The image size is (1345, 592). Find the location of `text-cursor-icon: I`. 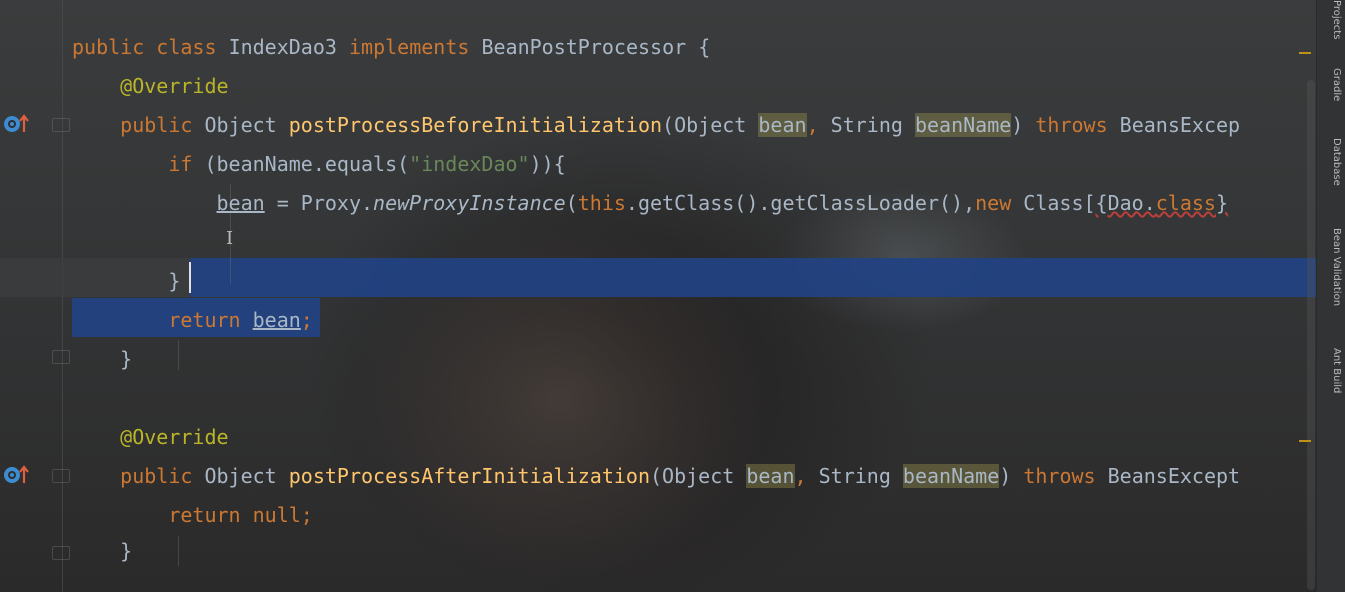

text-cursor-icon: I is located at coordinates (230, 238).